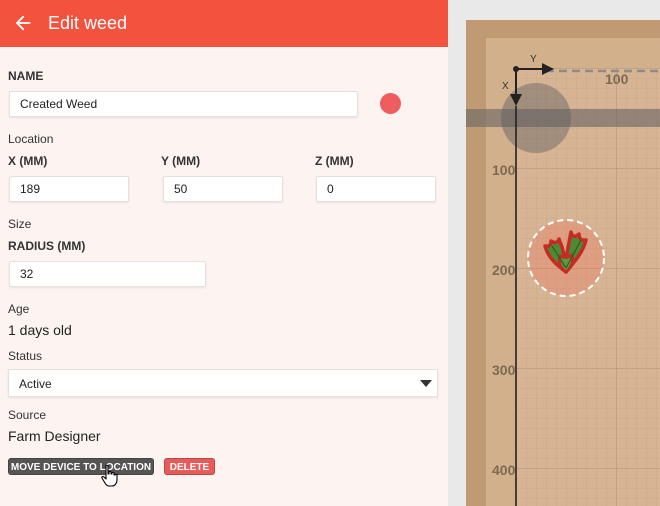 Image resolution: width=660 pixels, height=506 pixels. I want to click on left-tick-100: 100, so click(504, 170).